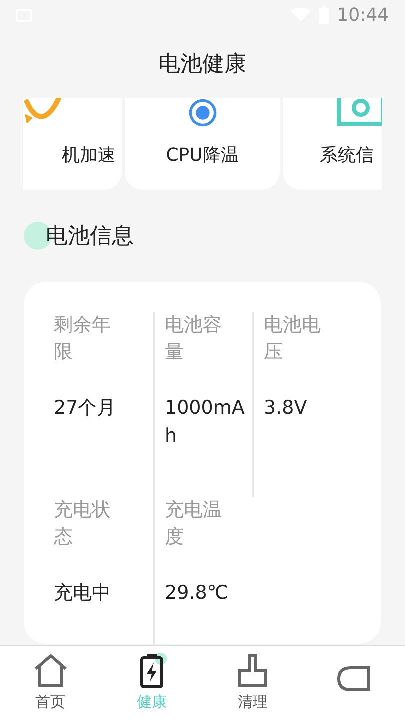 The height and width of the screenshot is (720, 405). Describe the element at coordinates (197, 593) in the screenshot. I see `info-value: 29.8℃` at that location.